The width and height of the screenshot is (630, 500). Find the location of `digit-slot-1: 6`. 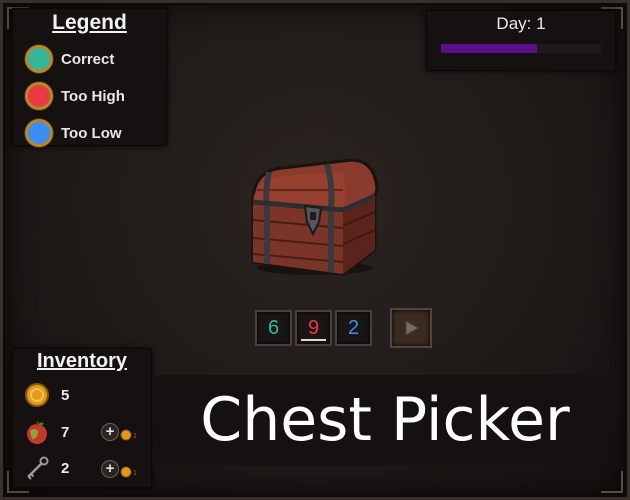

digit-slot-1: 6 is located at coordinates (273, 328).